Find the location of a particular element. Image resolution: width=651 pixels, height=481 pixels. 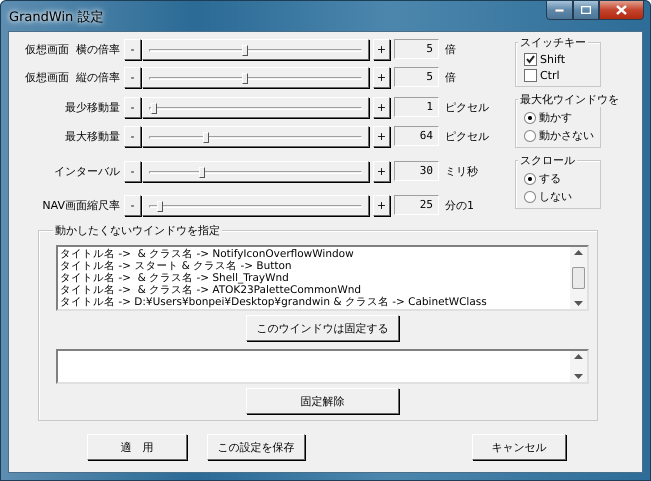

unfix-button: 固定解除 is located at coordinates (322, 401).